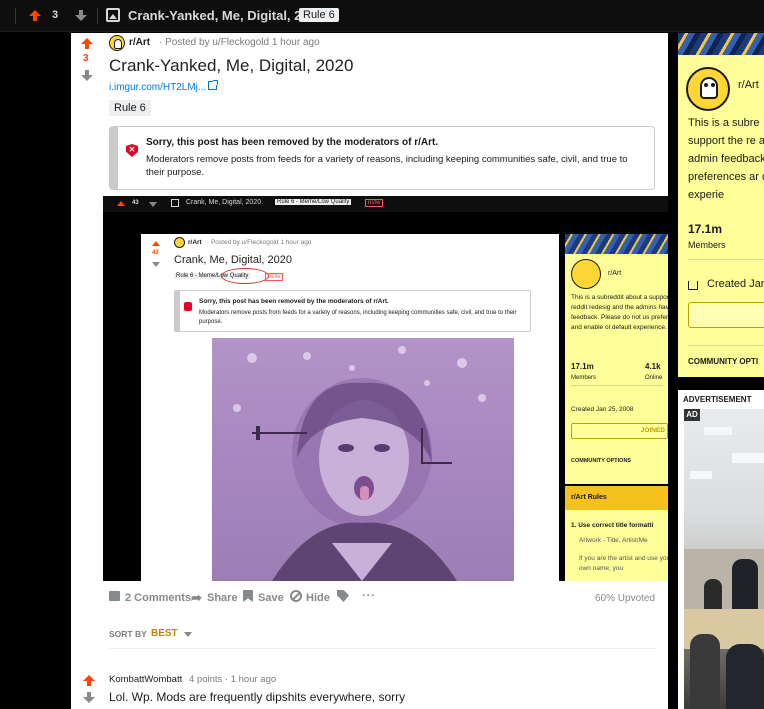 Image resolution: width=764 pixels, height=709 pixels. I want to click on shield-icon: ✕, so click(132, 150).